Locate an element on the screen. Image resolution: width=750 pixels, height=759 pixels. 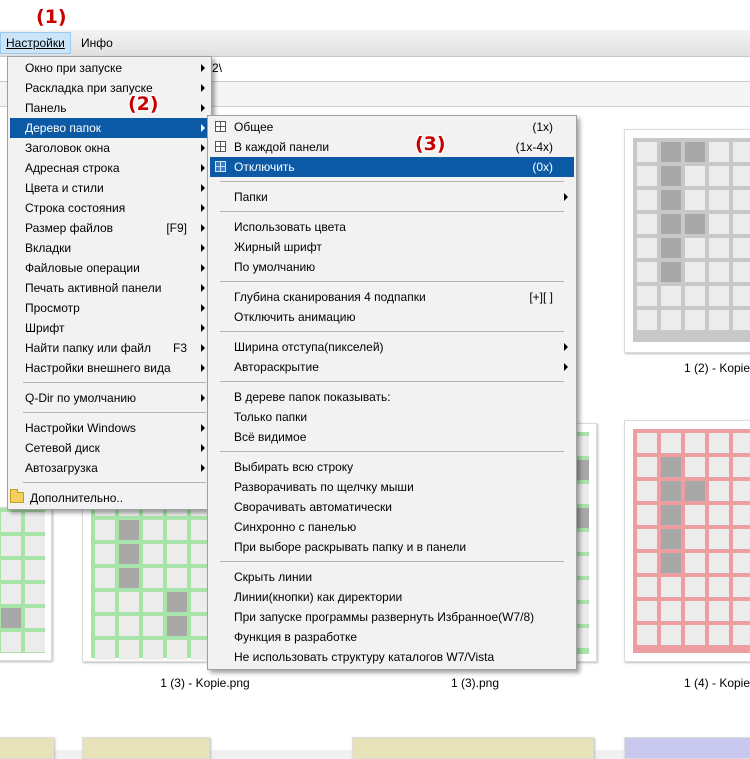
menu-settings: Настройки is located at coordinates (35, 43).